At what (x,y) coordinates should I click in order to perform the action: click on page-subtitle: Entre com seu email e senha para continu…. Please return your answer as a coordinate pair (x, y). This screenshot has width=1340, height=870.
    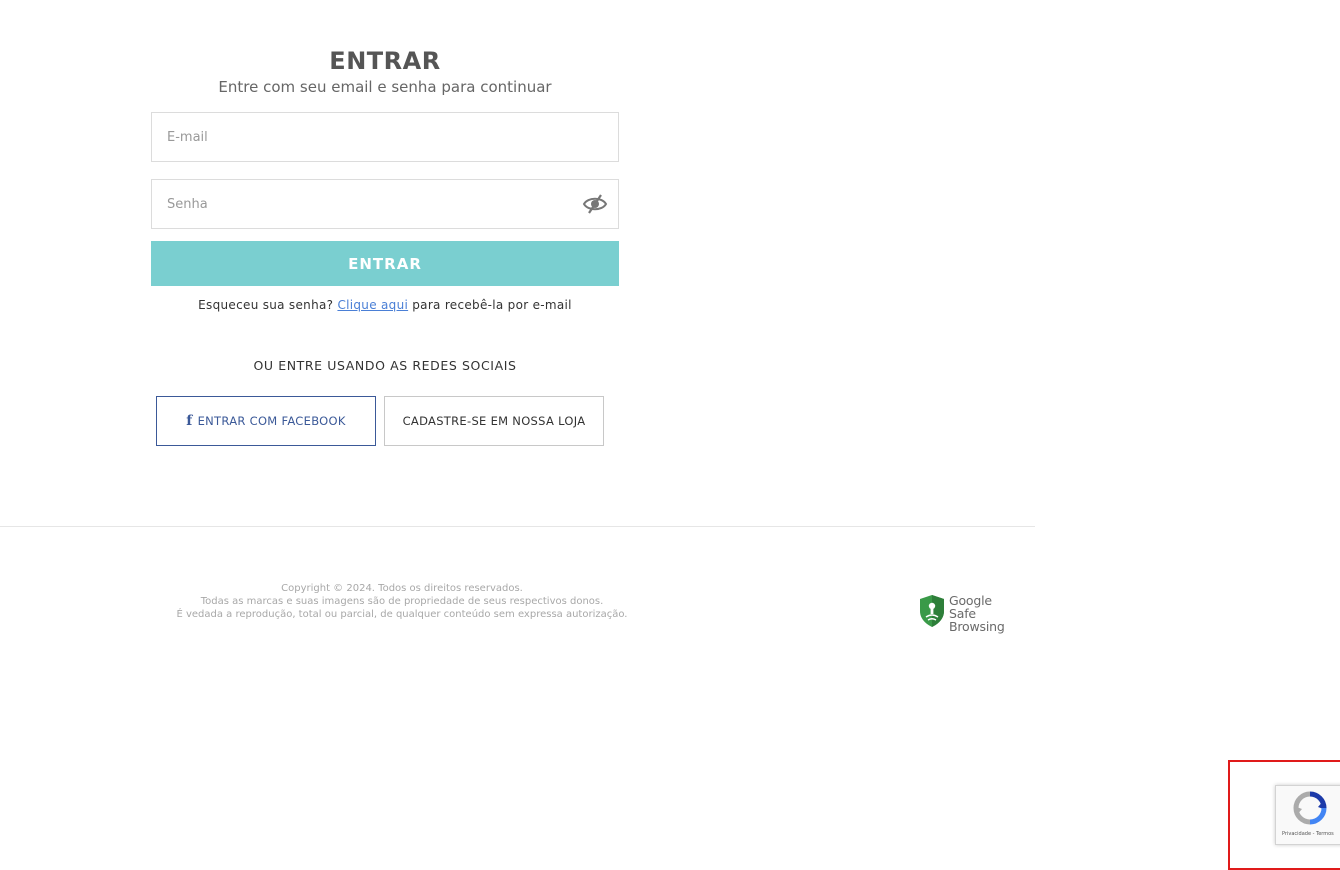
    Looking at the image, I should click on (385, 87).